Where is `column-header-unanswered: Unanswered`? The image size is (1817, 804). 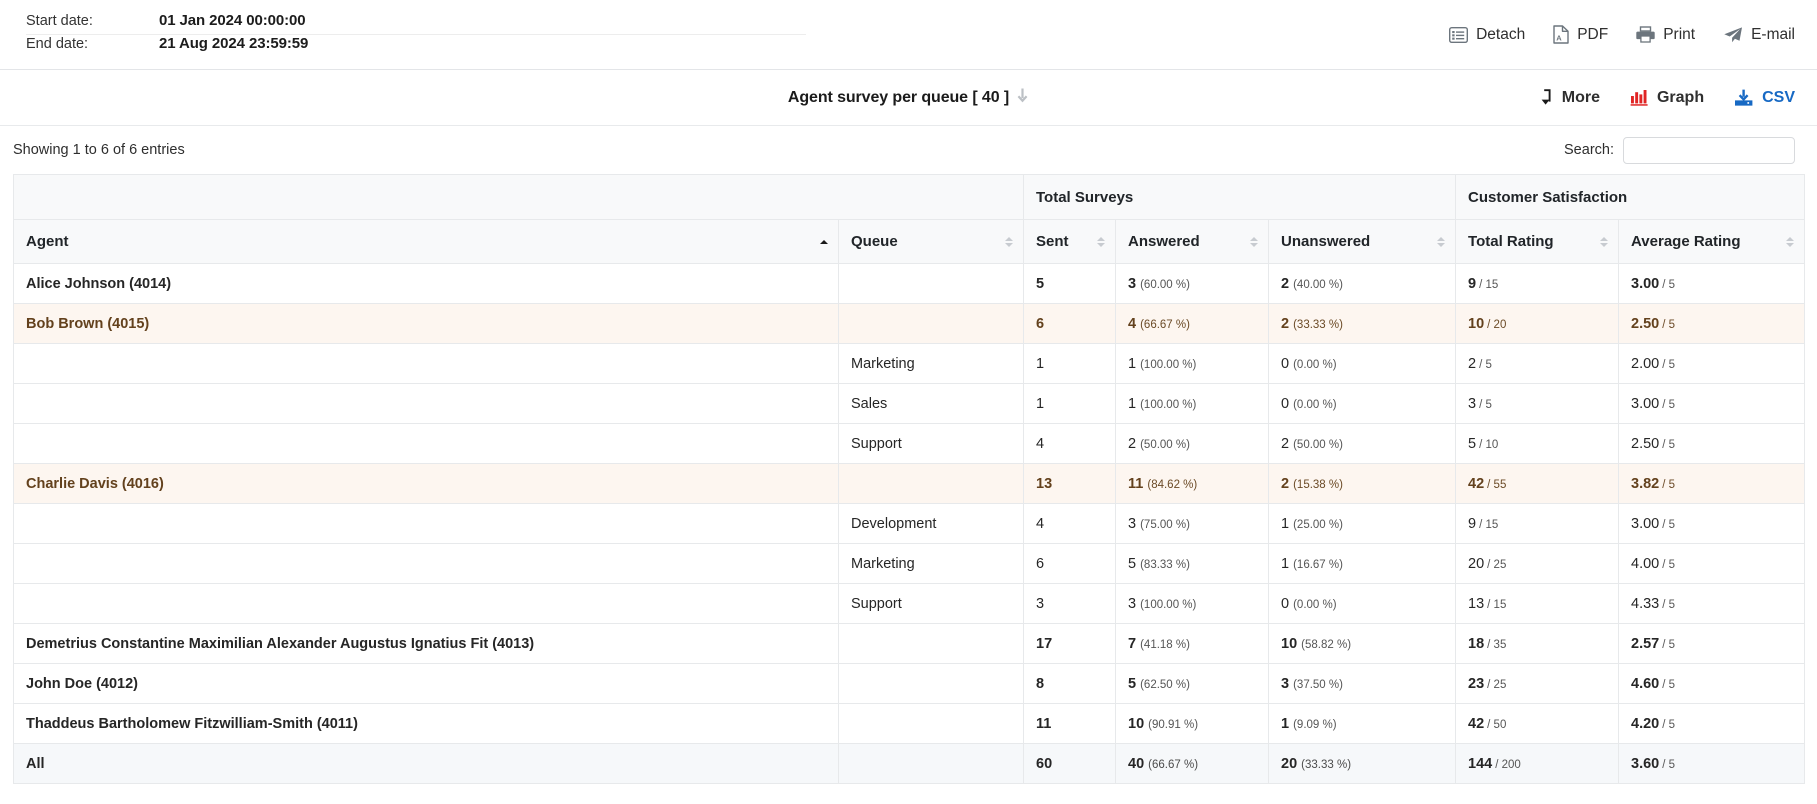
column-header-unanswered: Unanswered is located at coordinates (1362, 241).